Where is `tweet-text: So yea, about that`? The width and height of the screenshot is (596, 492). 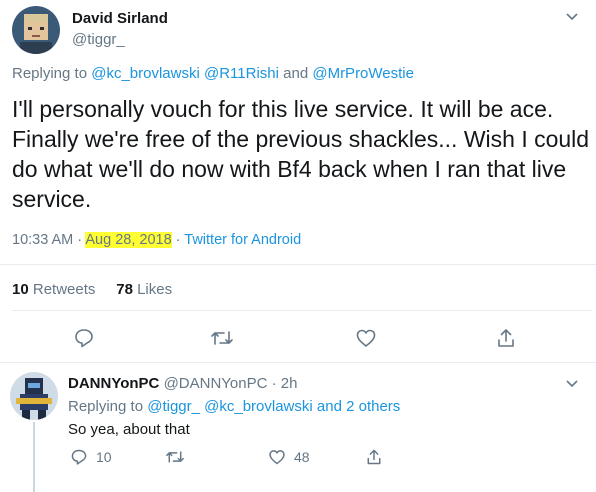
tweet-text: So yea, about that is located at coordinates (129, 429).